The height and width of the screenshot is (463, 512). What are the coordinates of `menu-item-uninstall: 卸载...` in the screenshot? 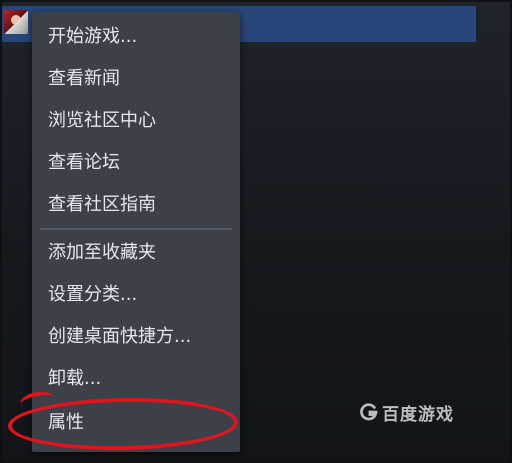 It's located at (136, 379).